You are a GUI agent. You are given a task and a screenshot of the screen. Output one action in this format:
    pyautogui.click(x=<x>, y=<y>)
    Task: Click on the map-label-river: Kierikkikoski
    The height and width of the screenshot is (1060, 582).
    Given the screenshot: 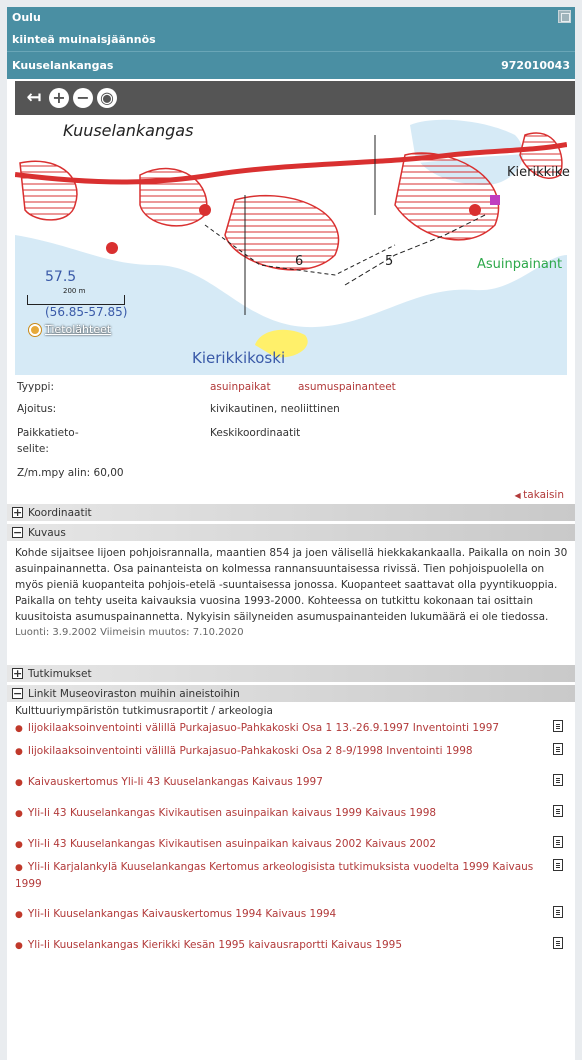 What is the action you would take?
    pyautogui.click(x=239, y=358)
    